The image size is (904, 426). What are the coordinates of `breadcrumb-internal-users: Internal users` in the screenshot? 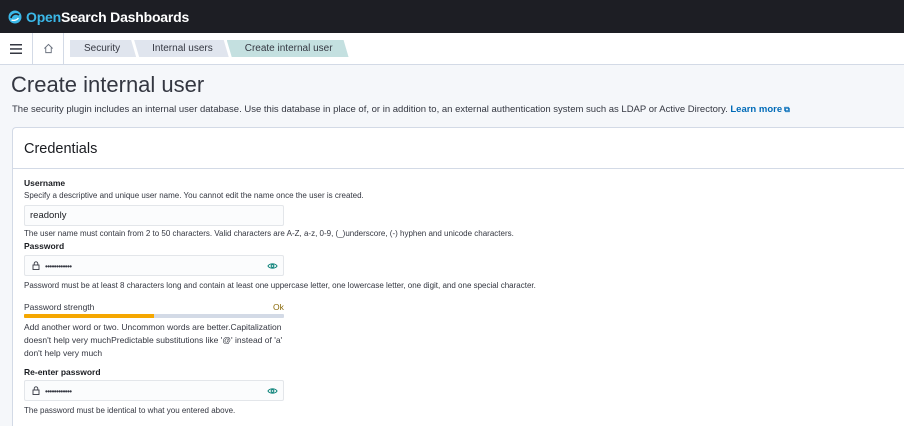 It's located at (181, 48).